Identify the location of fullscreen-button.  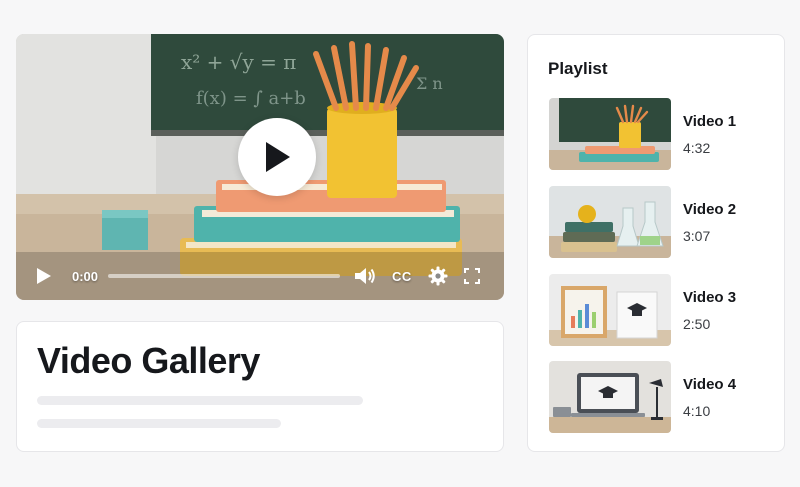
(471, 276).